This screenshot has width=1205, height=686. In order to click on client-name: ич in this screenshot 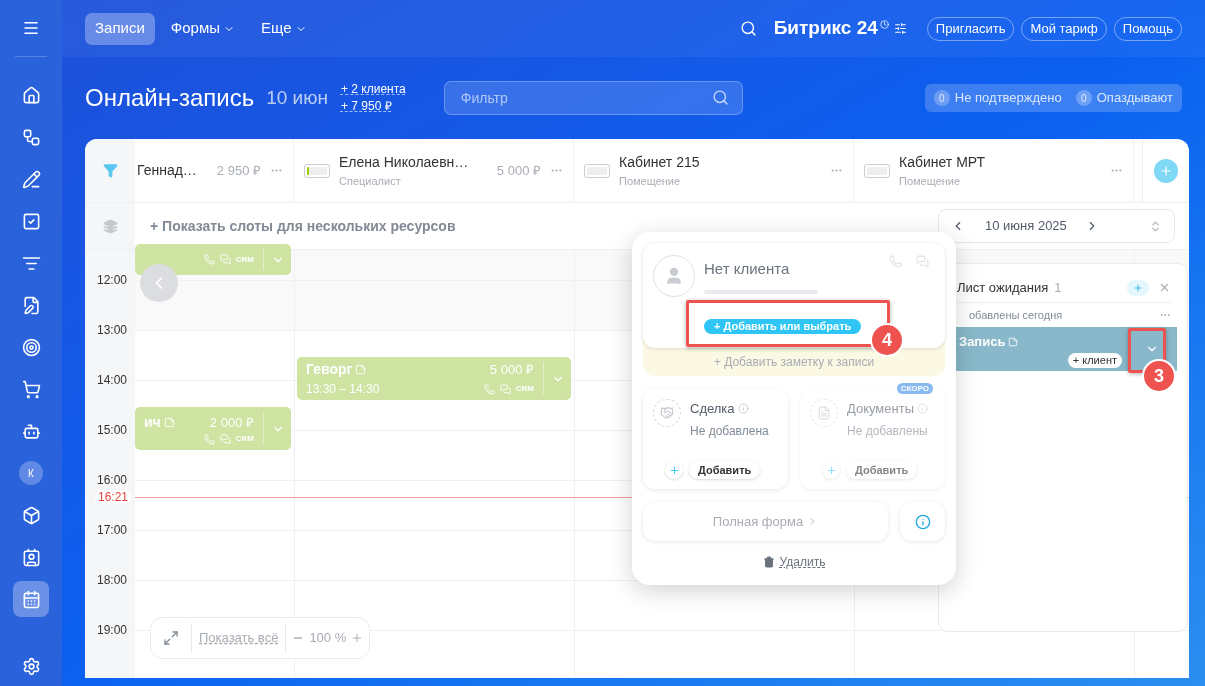, I will do `click(152, 422)`.